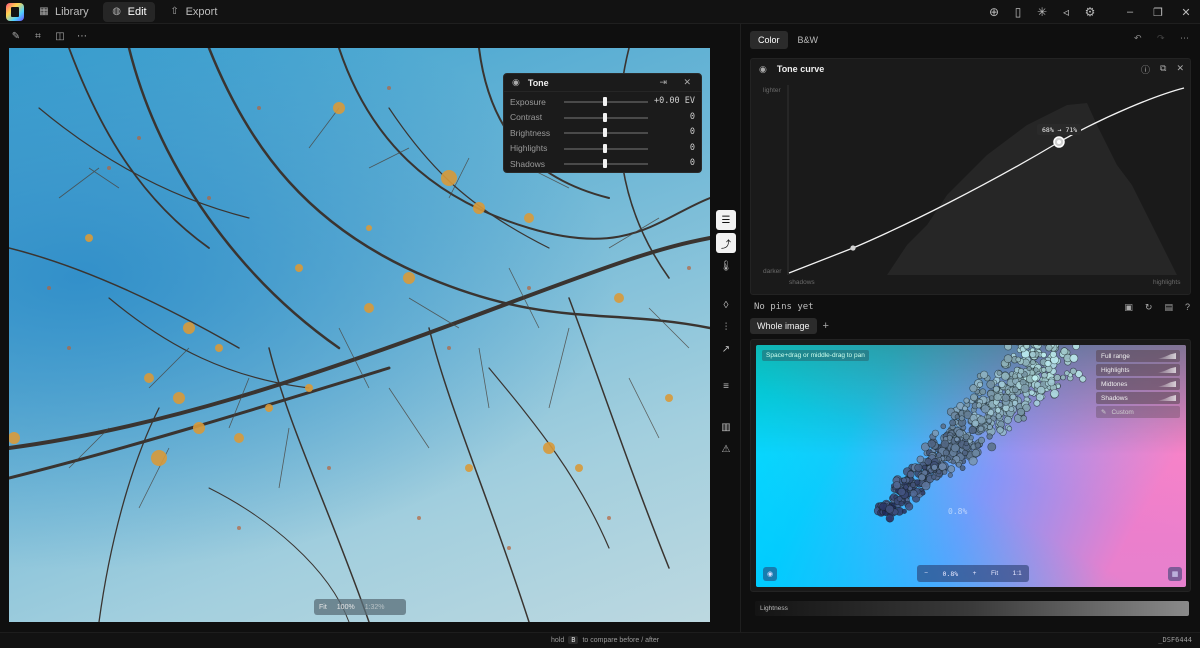 Image resolution: width=1200 pixels, height=648 pixels. Describe the element at coordinates (740, 328) in the screenshot. I see `panel-divider` at that location.